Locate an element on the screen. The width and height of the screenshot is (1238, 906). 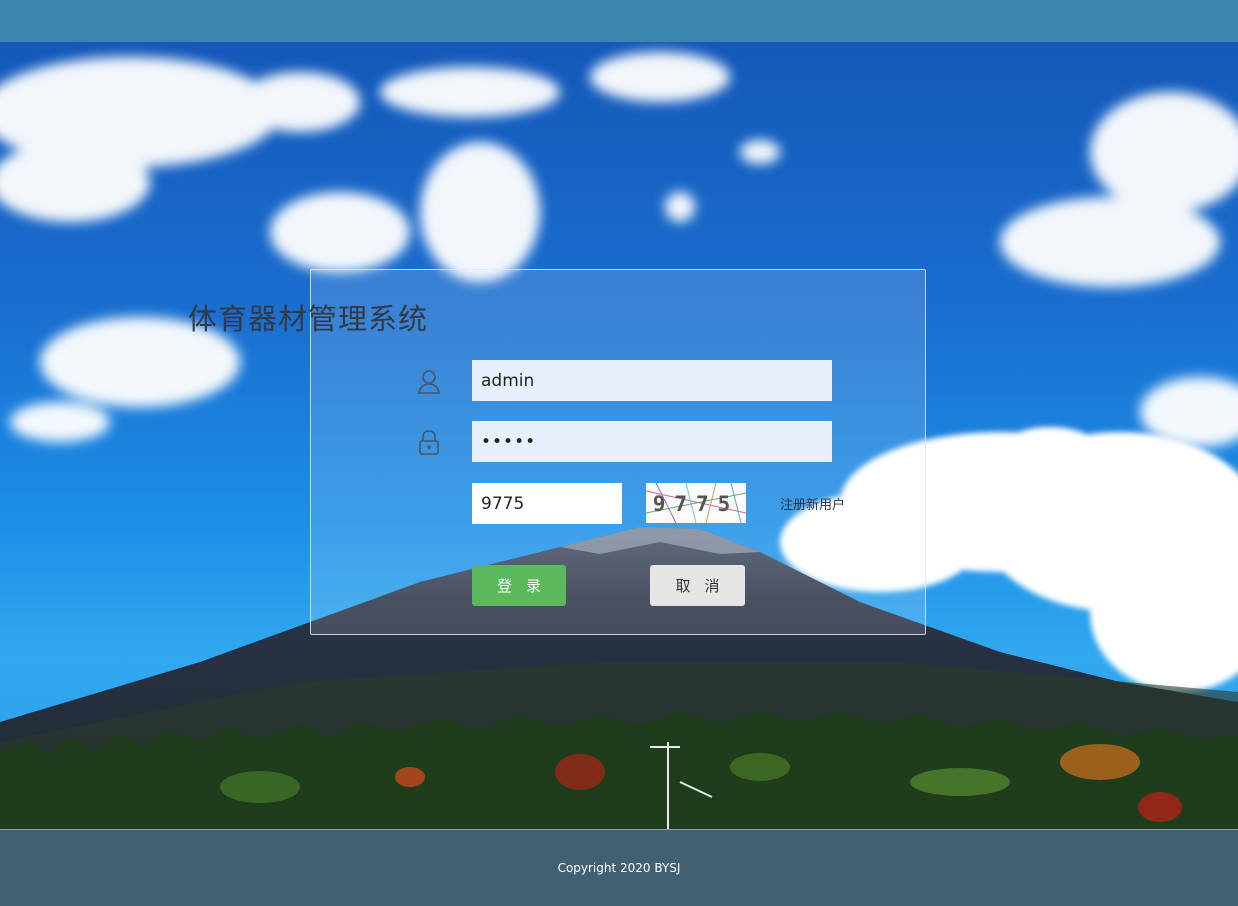
login-button: 登录 is located at coordinates (519, 585).